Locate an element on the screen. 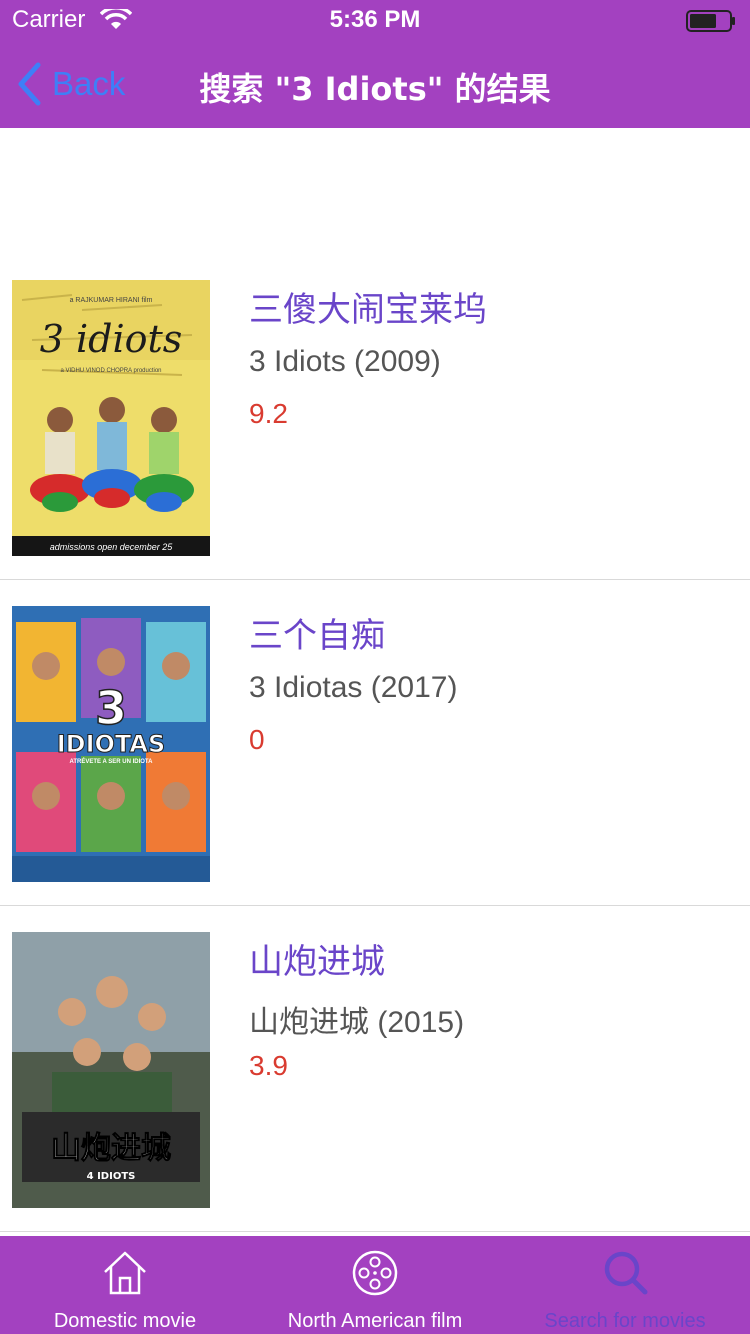 The width and height of the screenshot is (750, 1334). tab-label: Domestic movie is located at coordinates (125, 1321).